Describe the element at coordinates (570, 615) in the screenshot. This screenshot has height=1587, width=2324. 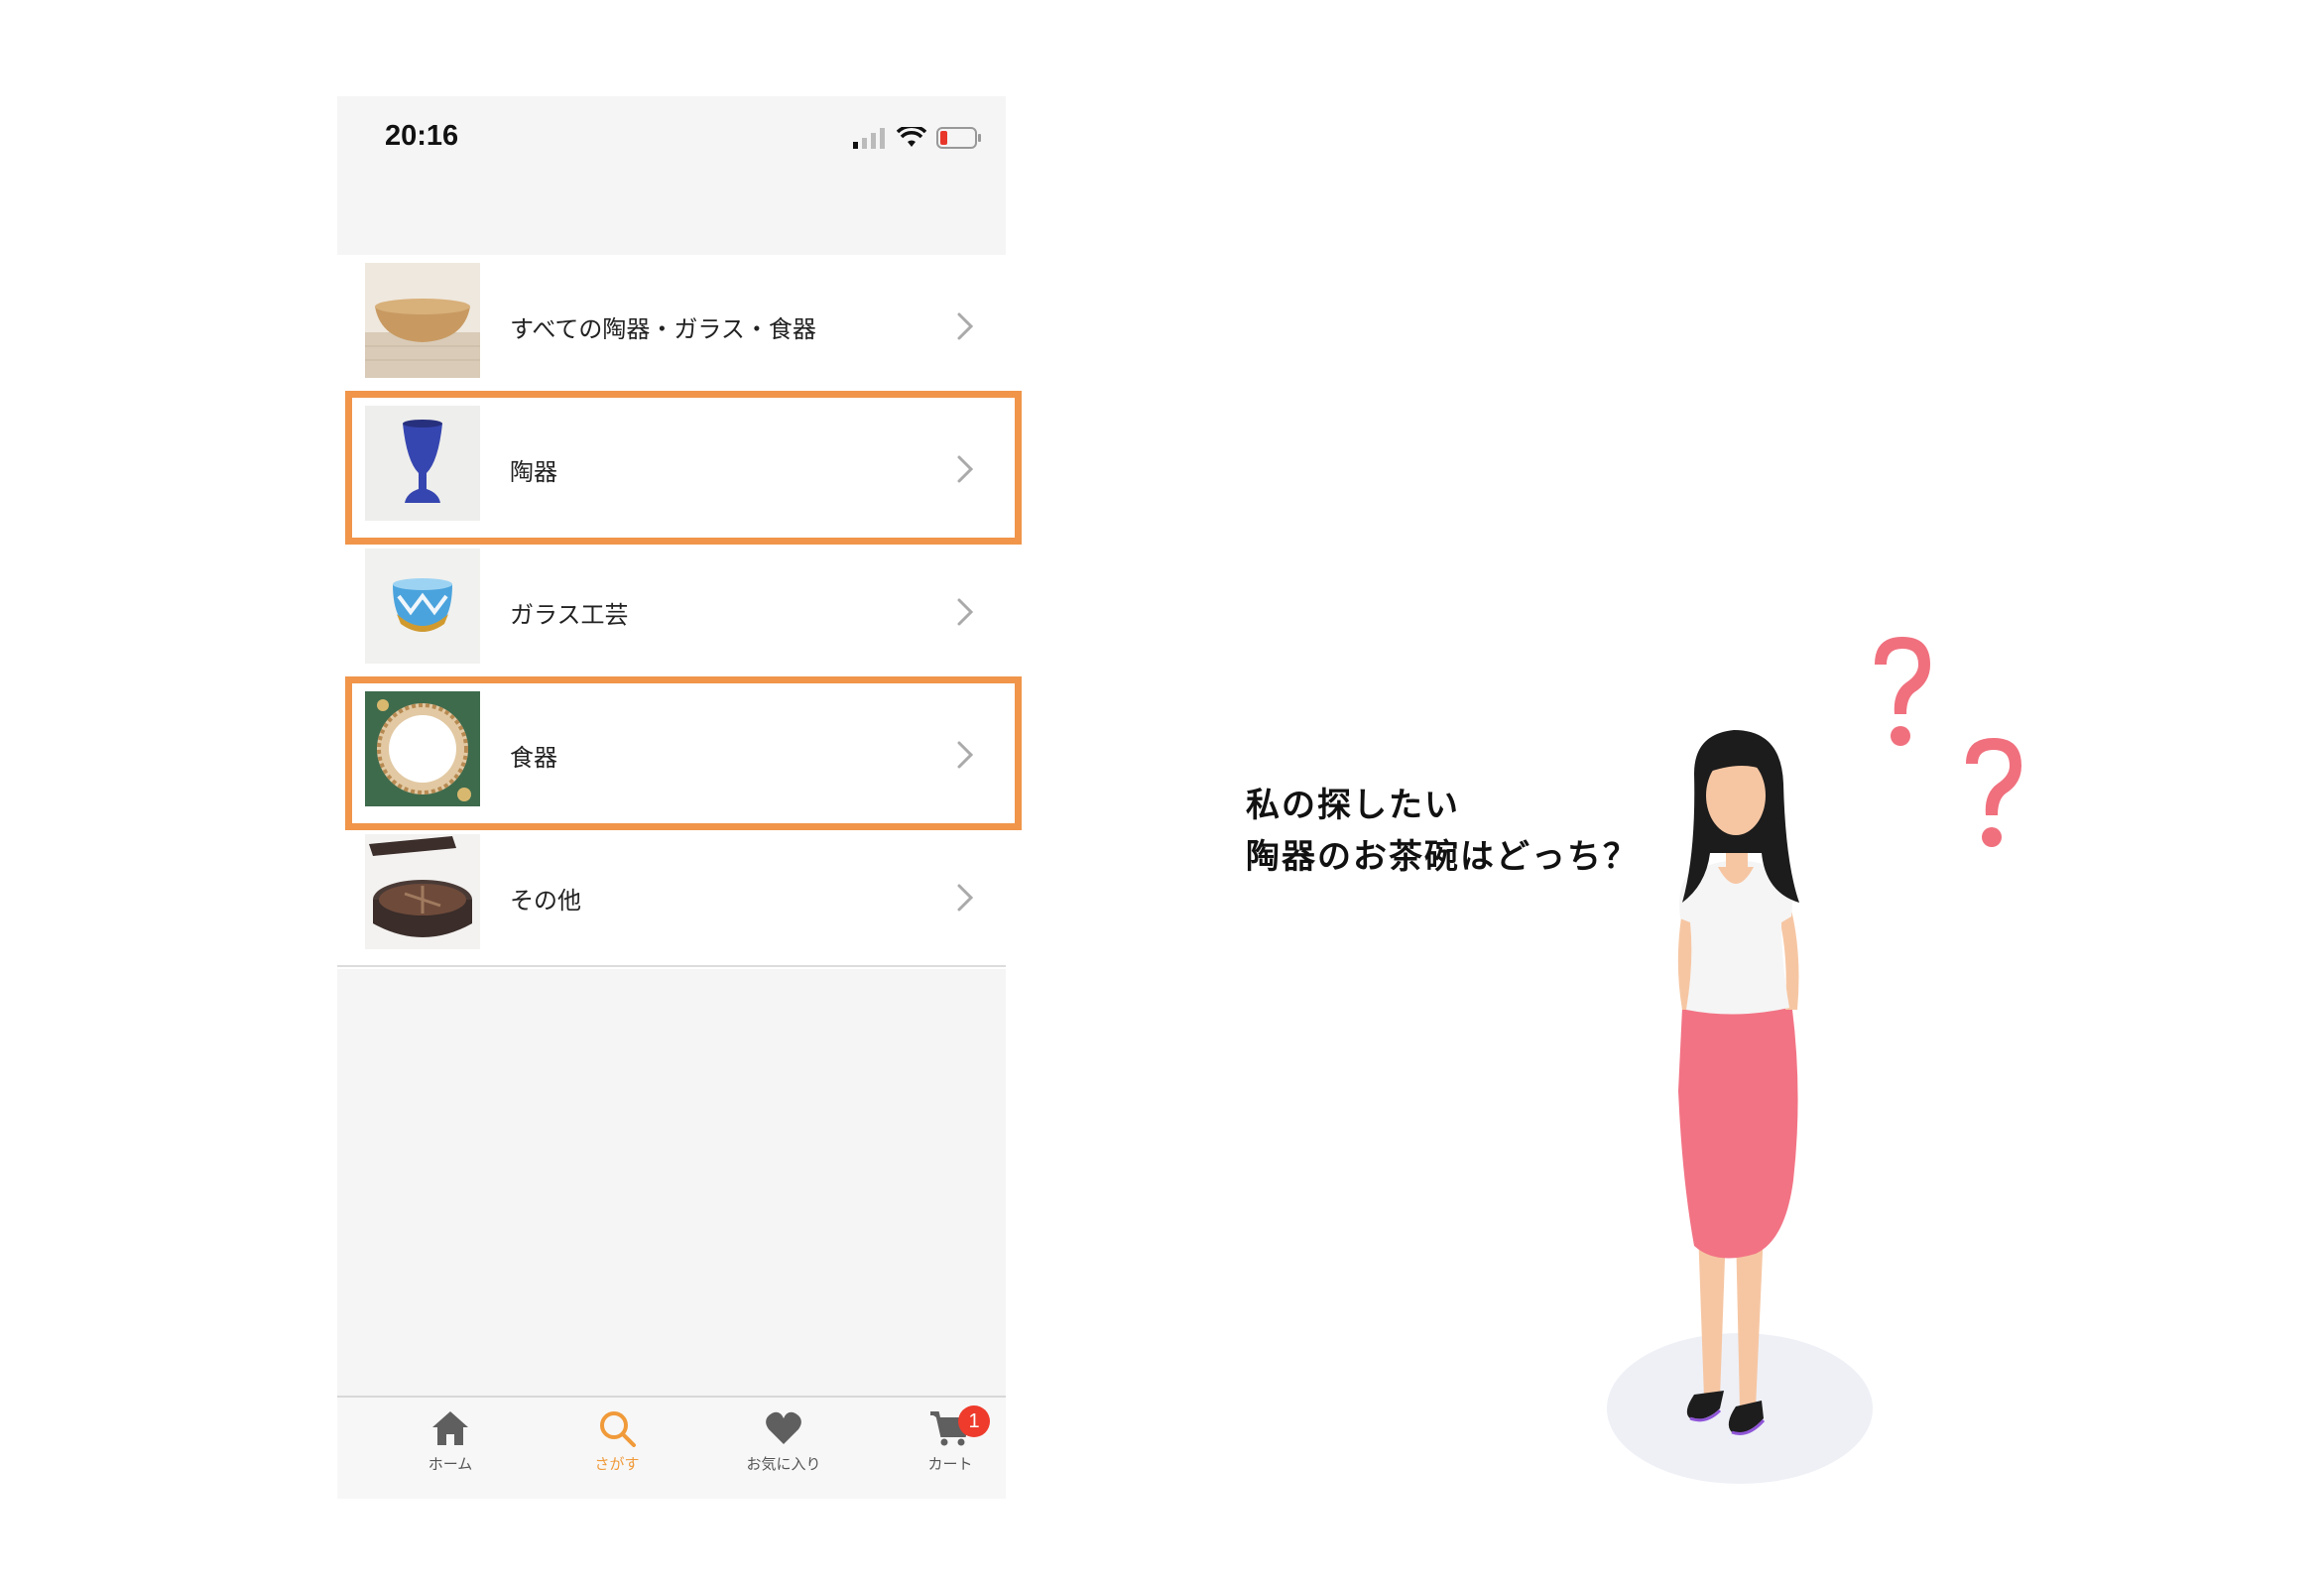
I see `category-label: ガラス工芸` at that location.